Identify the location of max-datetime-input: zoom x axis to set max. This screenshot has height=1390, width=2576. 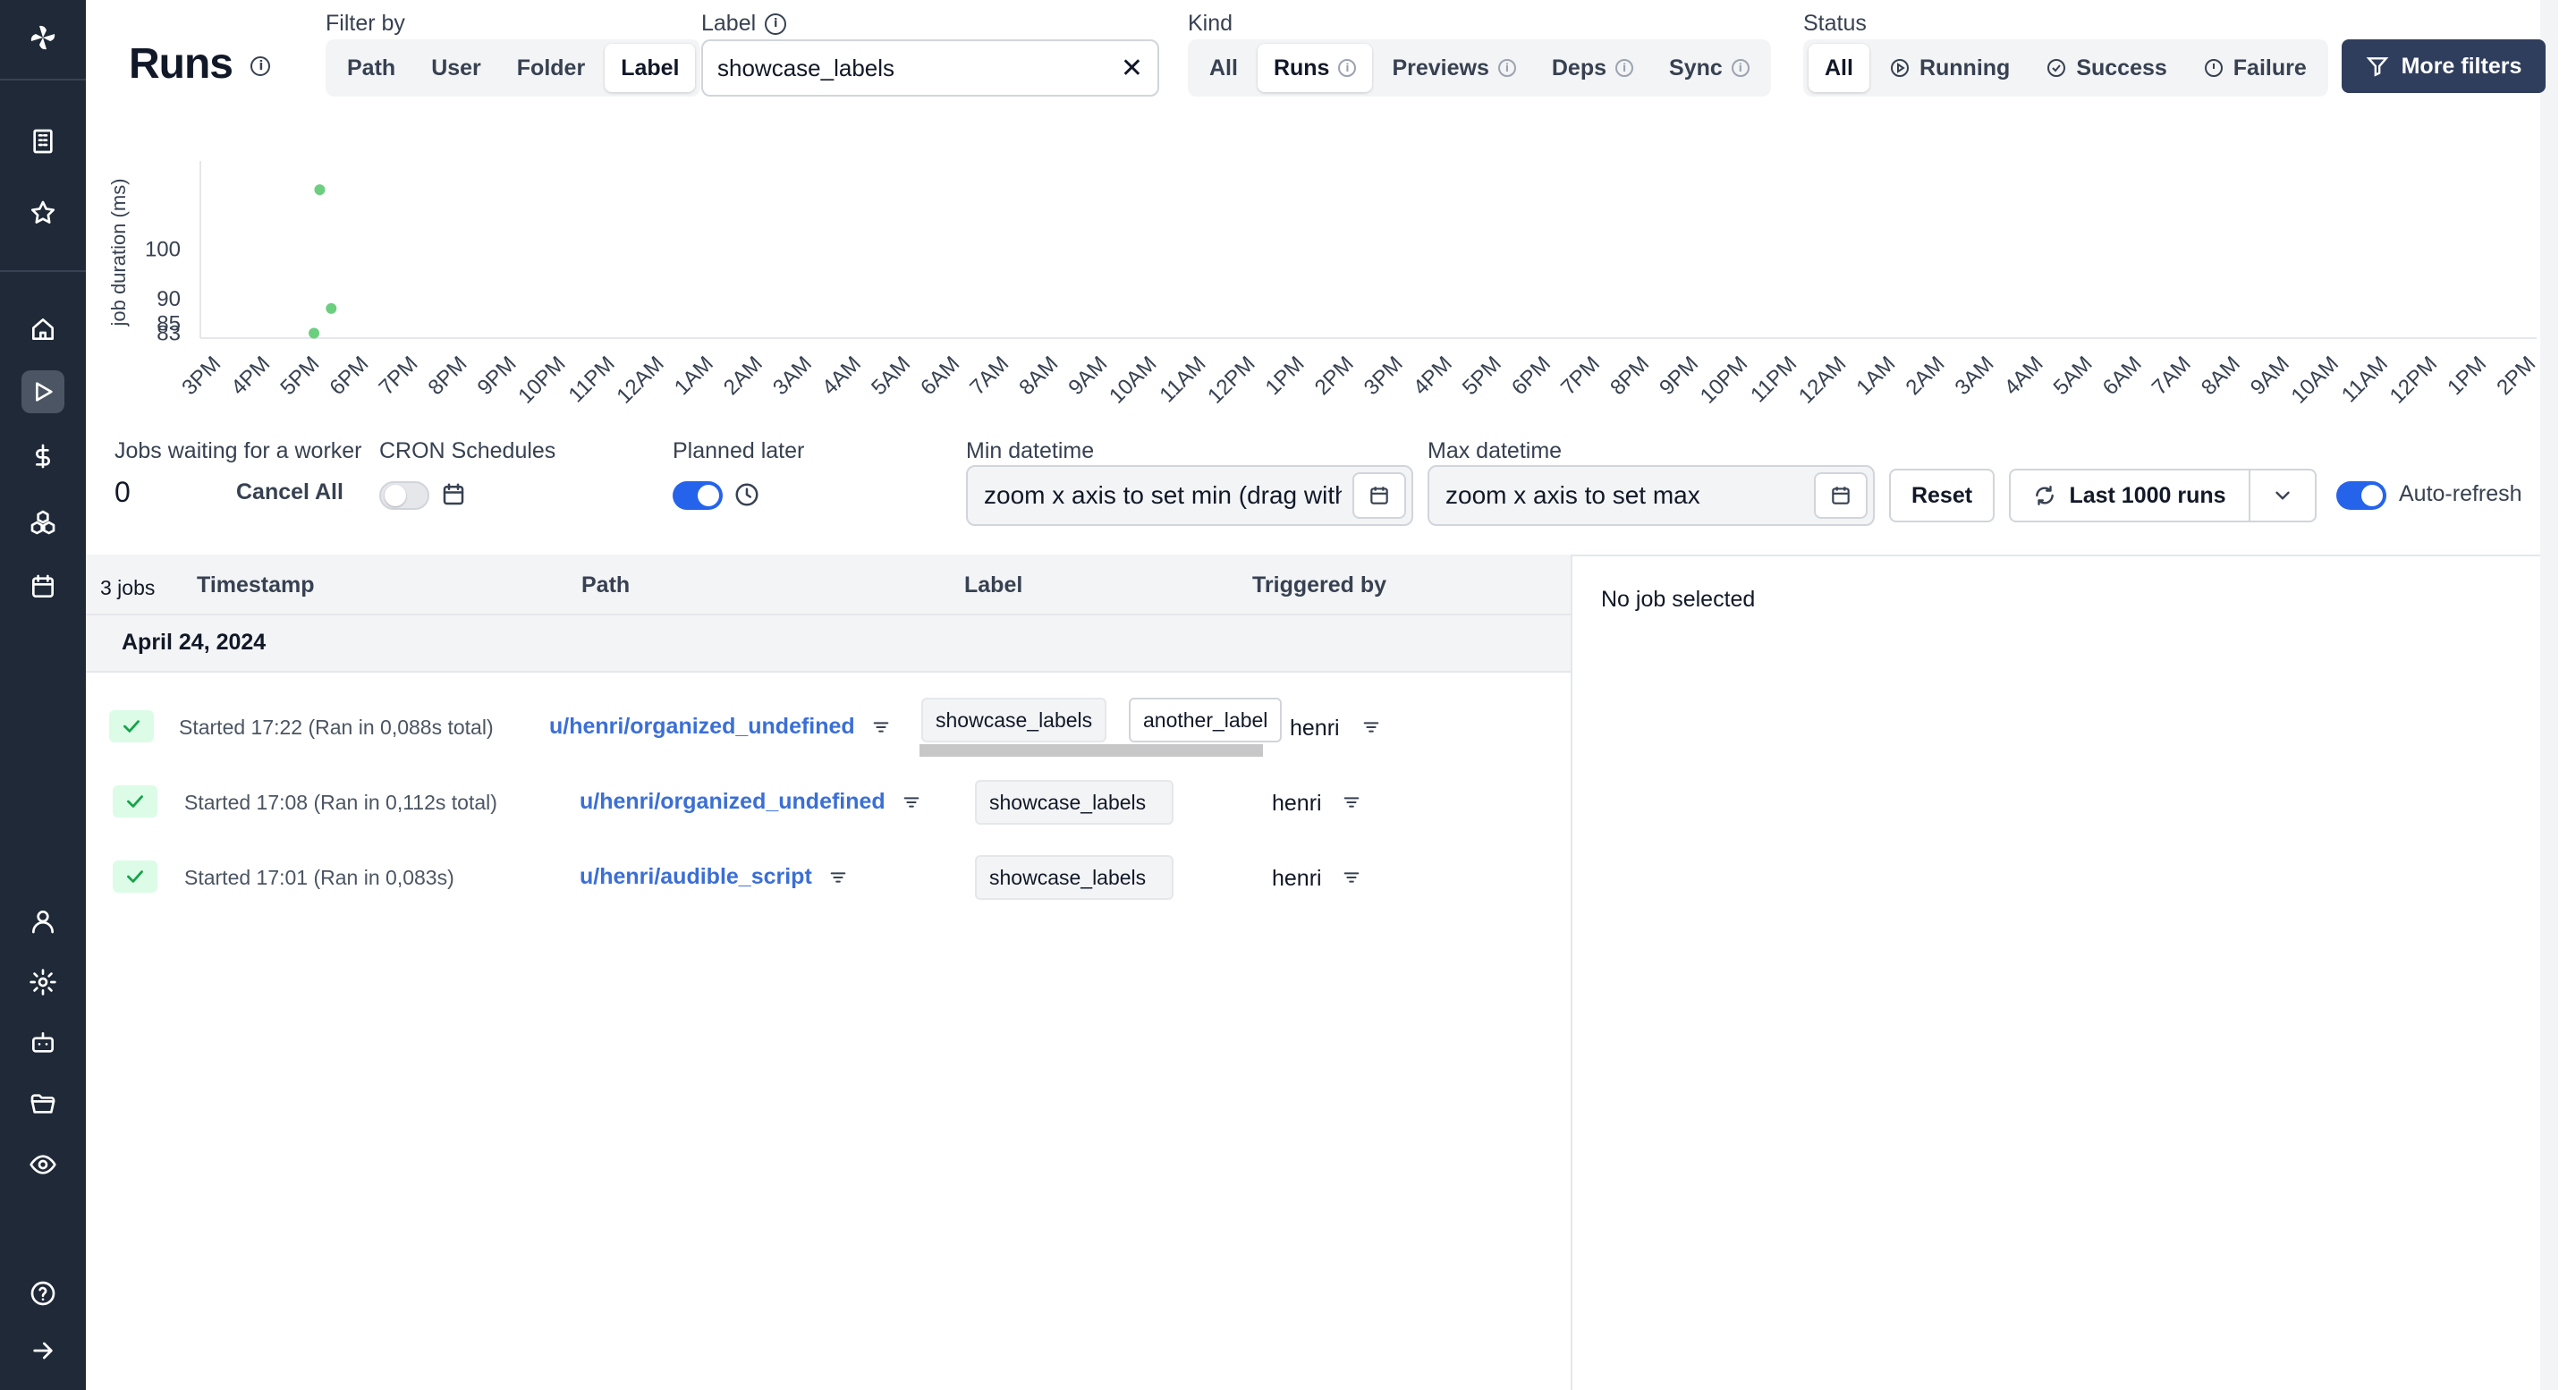
(1651, 495).